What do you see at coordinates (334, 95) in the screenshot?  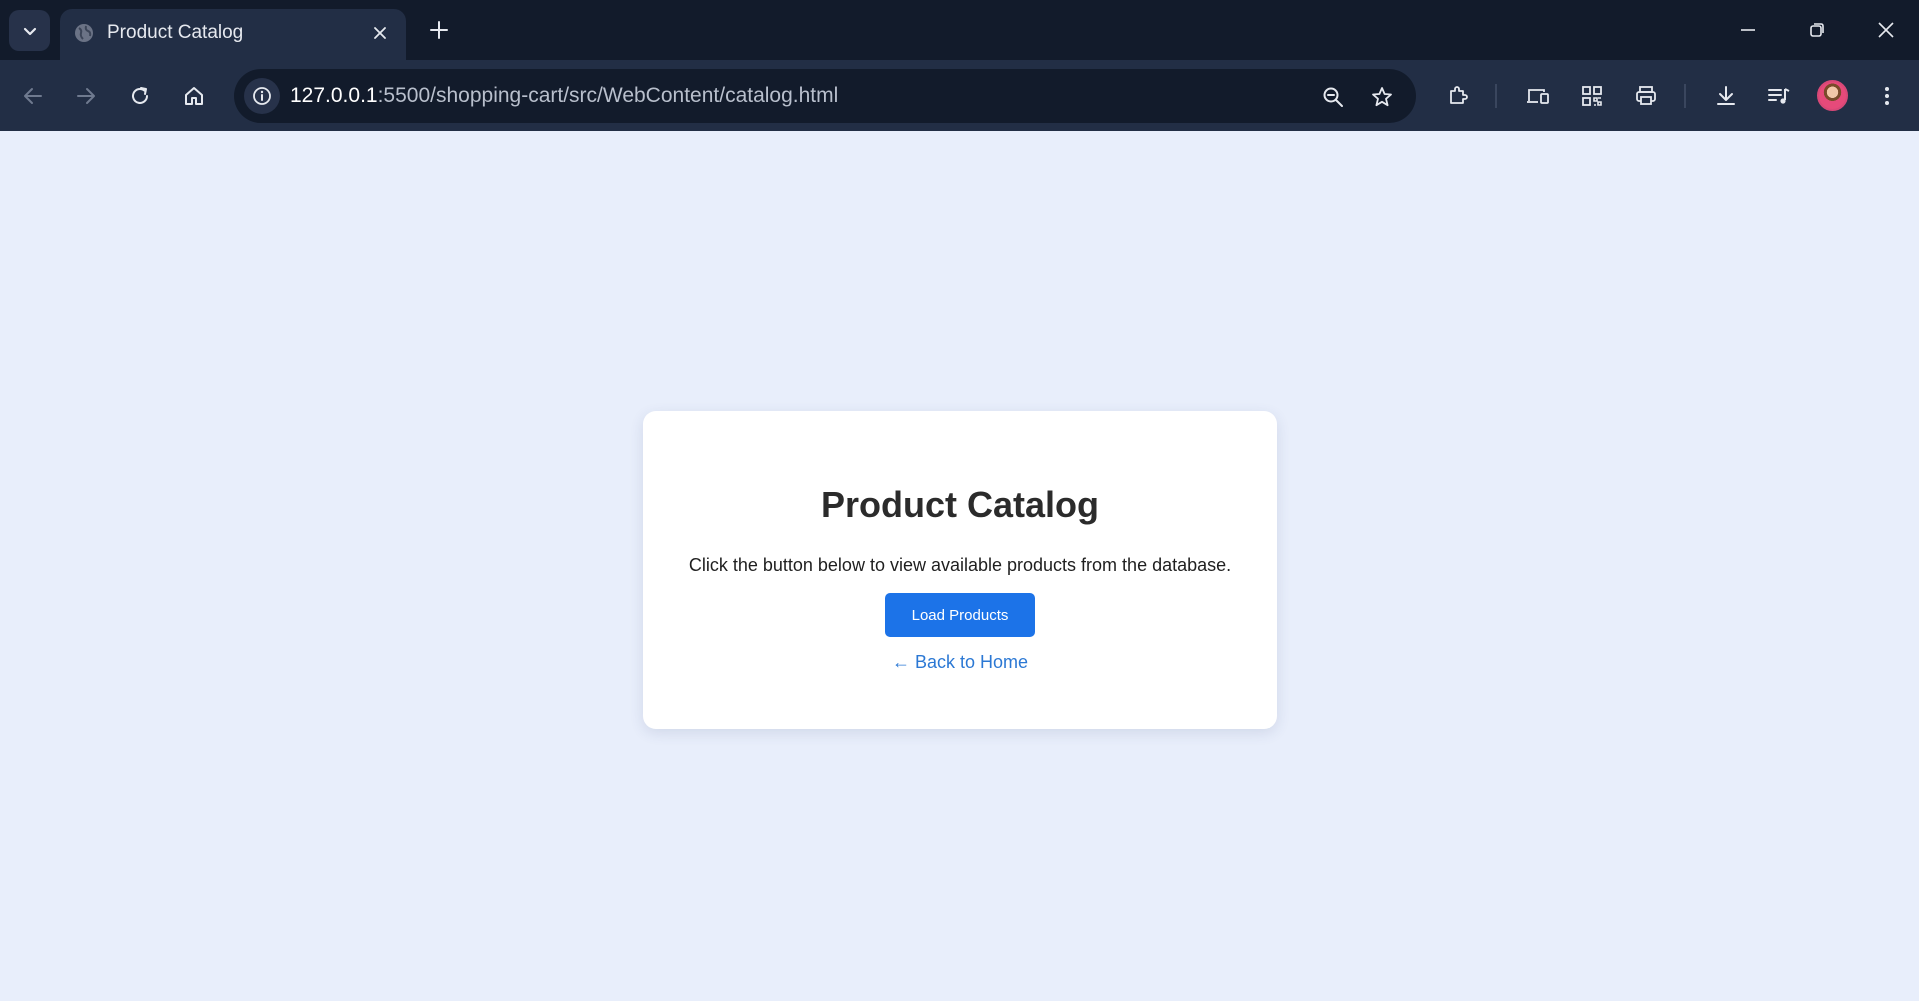 I see `url-host: 127.0.0.1` at bounding box center [334, 95].